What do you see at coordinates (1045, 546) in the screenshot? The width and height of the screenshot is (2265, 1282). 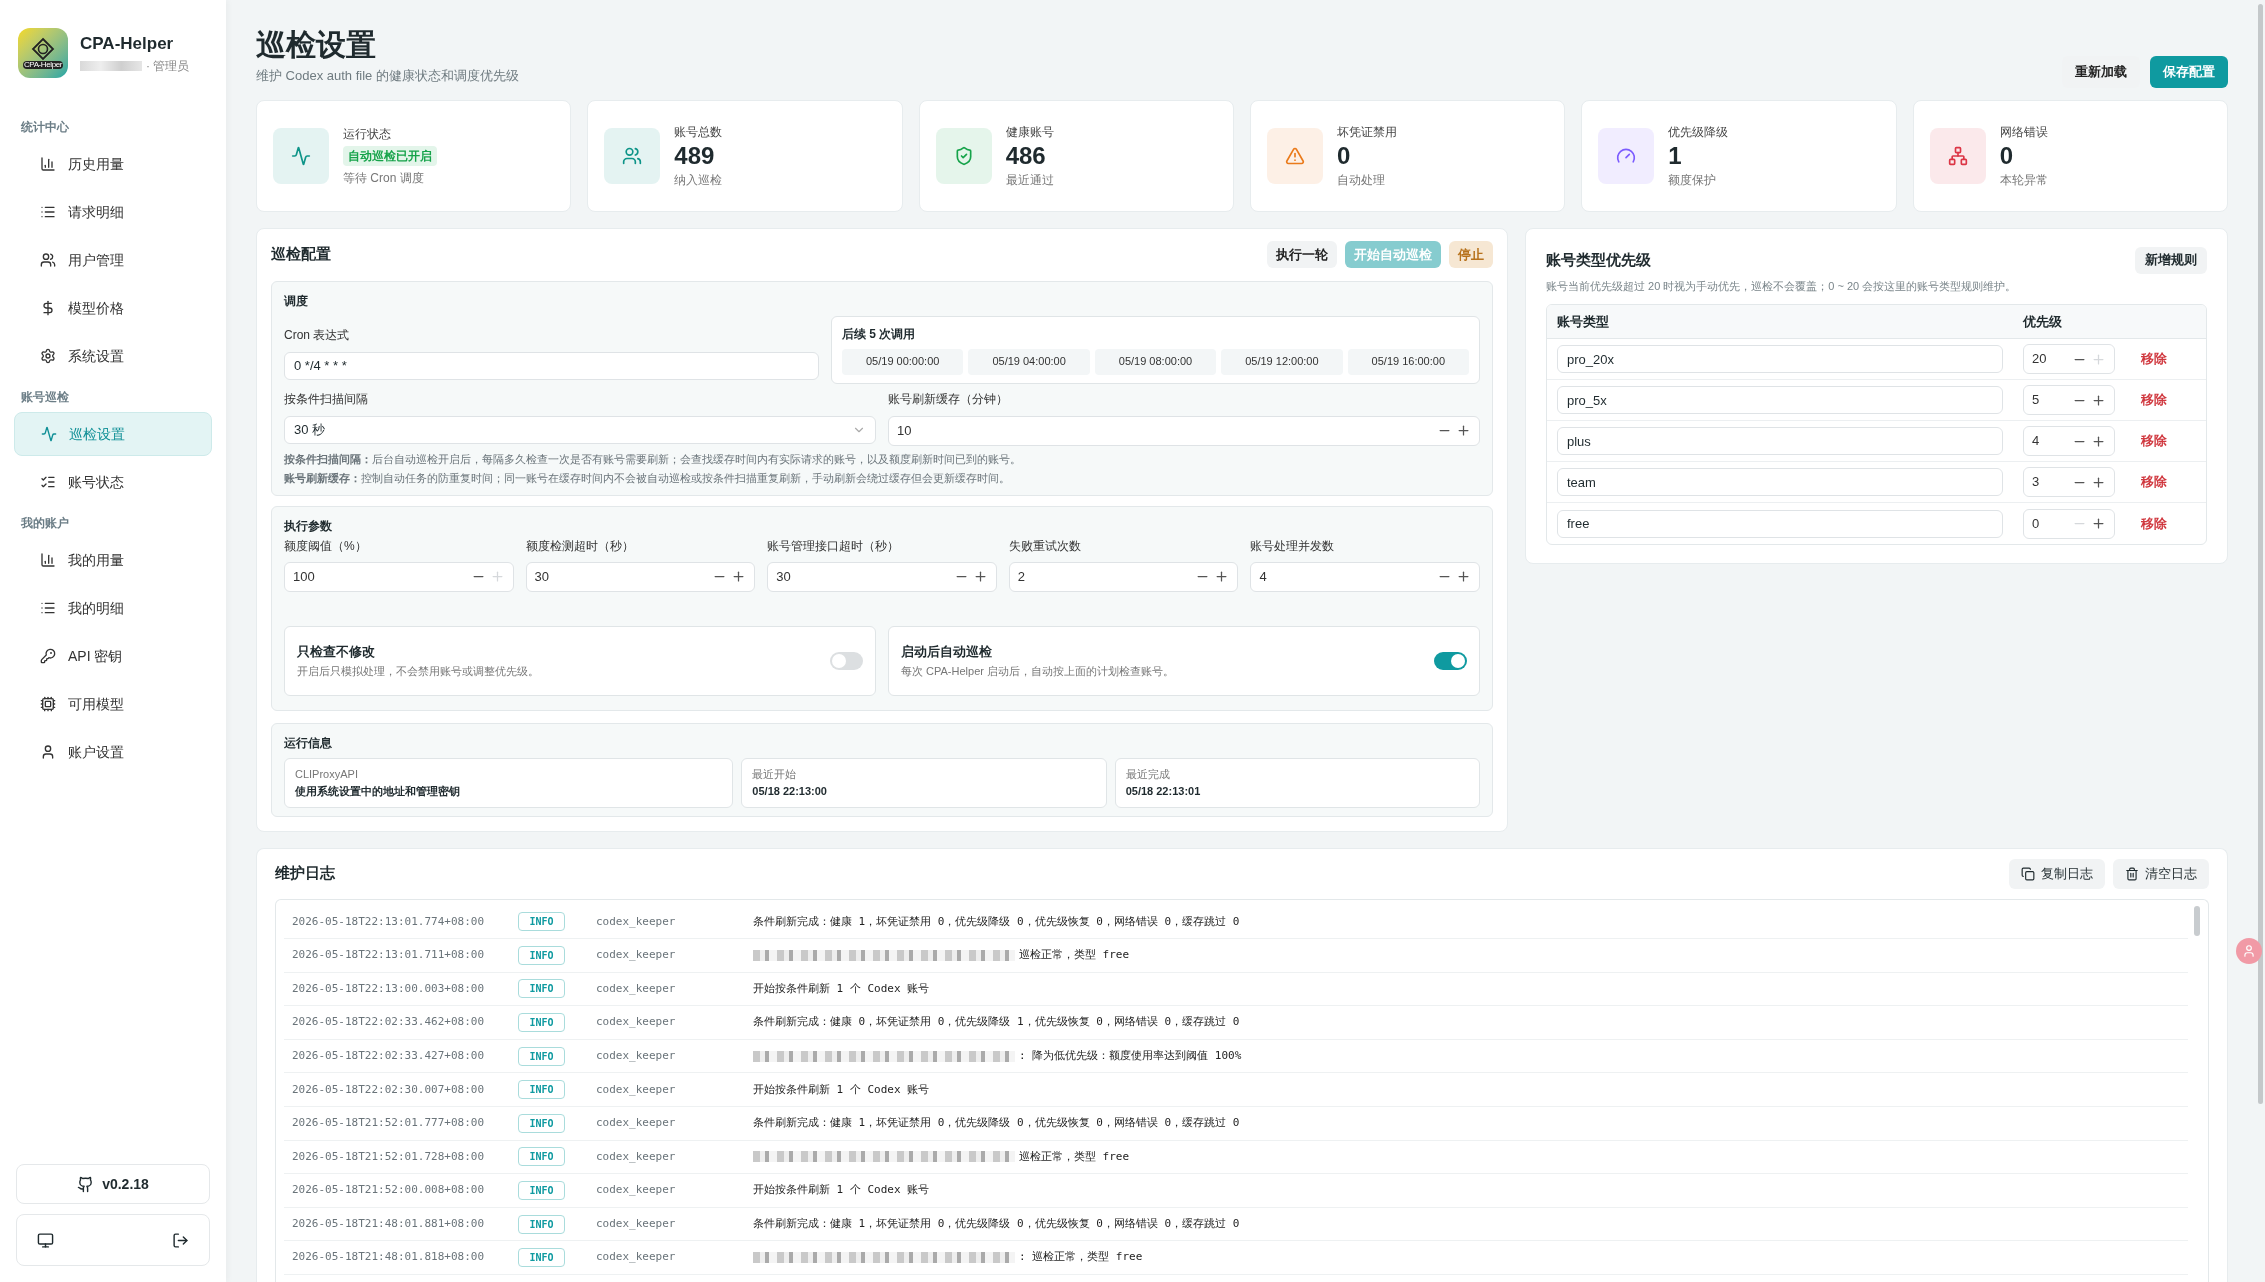 I see `field-label: 失败重试次数` at bounding box center [1045, 546].